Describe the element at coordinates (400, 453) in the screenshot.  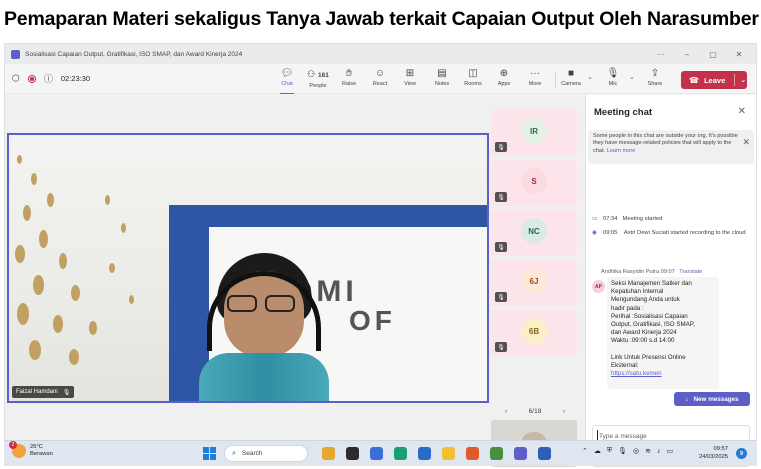
I see `edge-icon` at that location.